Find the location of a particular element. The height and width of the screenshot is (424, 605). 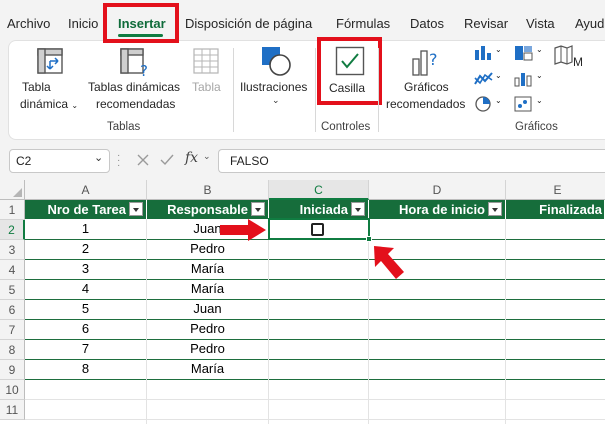

illustrations-button: Ilustraciones ⌄ is located at coordinates (276, 80).